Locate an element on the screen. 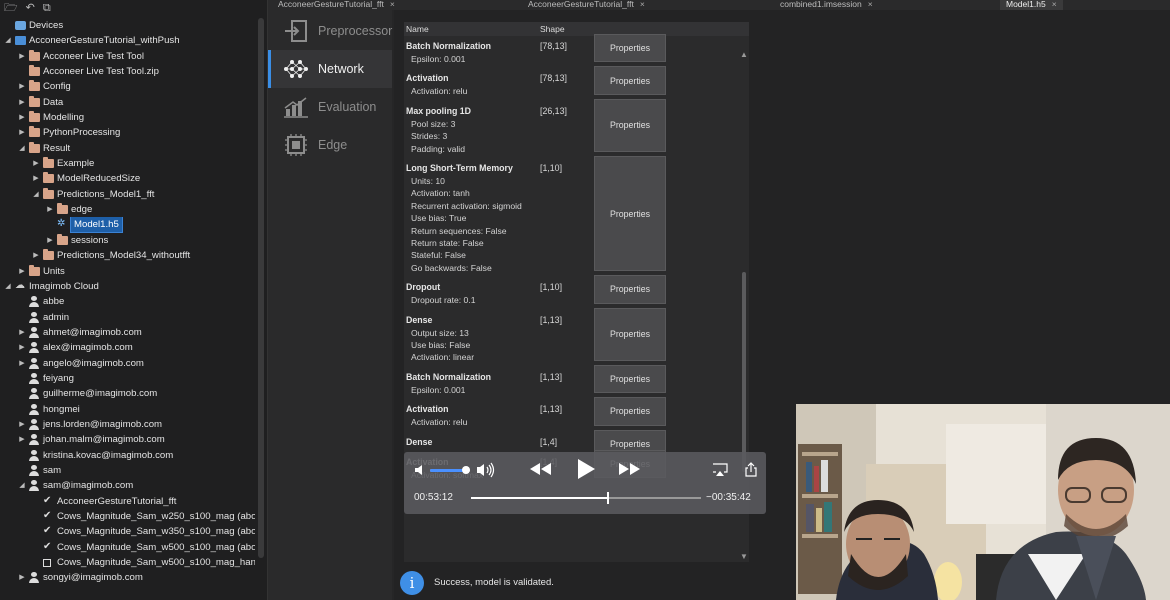 The height and width of the screenshot is (600, 1170). checkmark-icon: ✔ is located at coordinates (47, 531).